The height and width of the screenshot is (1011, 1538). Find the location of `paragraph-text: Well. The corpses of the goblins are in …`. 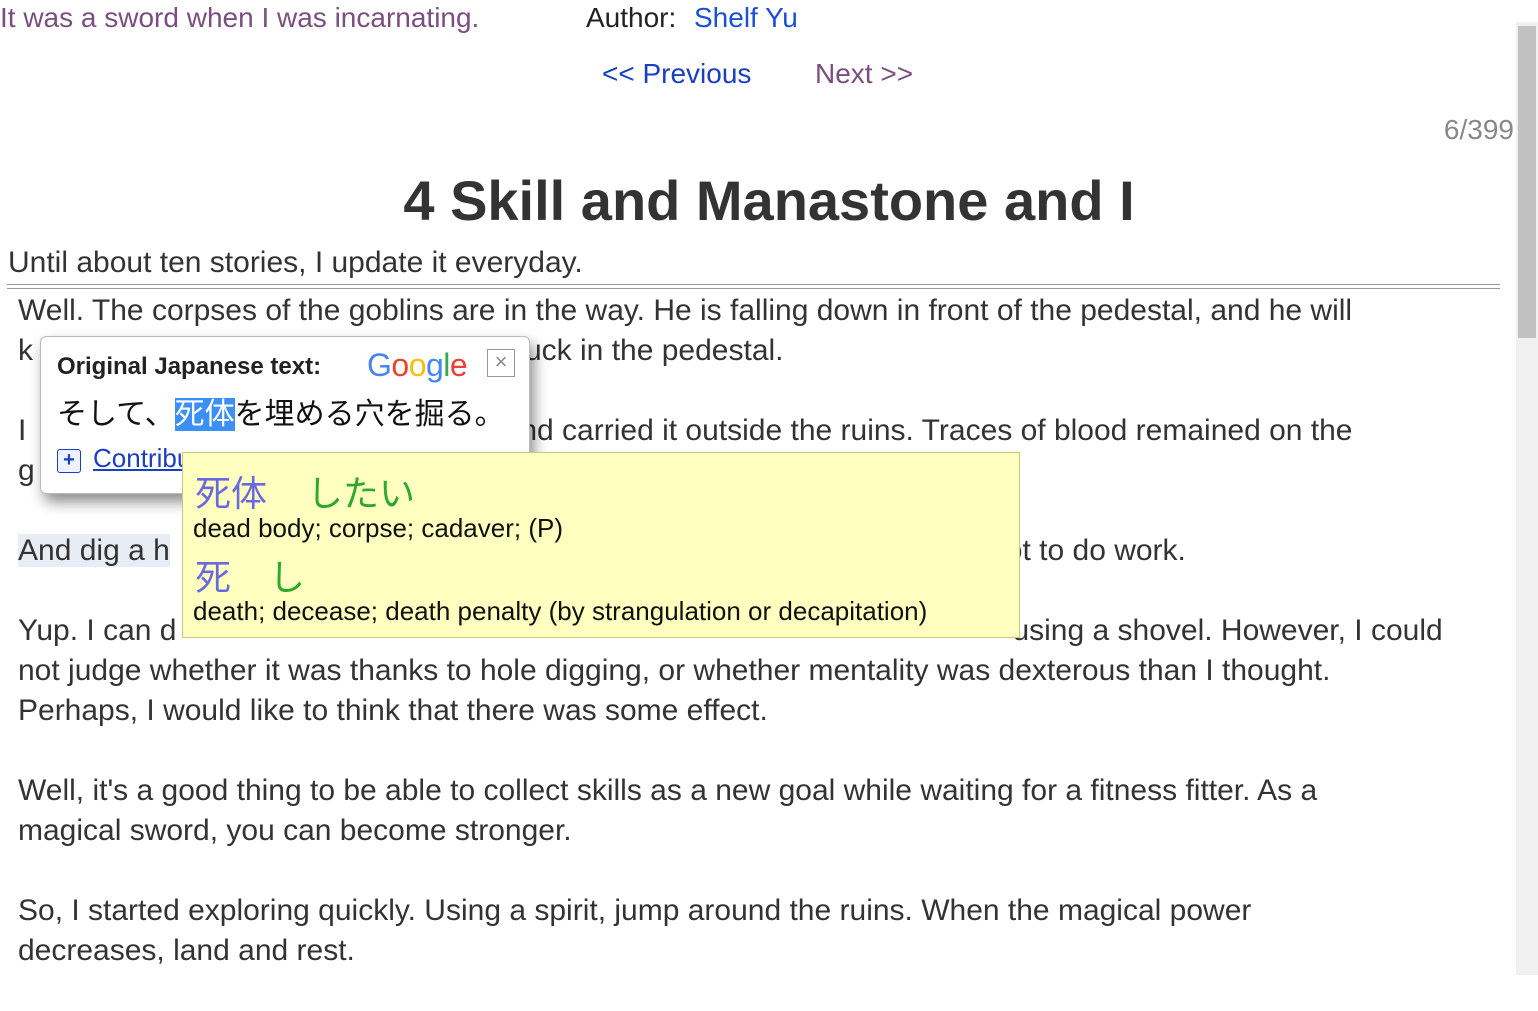

paragraph-text: Well. The corpses of the goblins are in … is located at coordinates (685, 310).